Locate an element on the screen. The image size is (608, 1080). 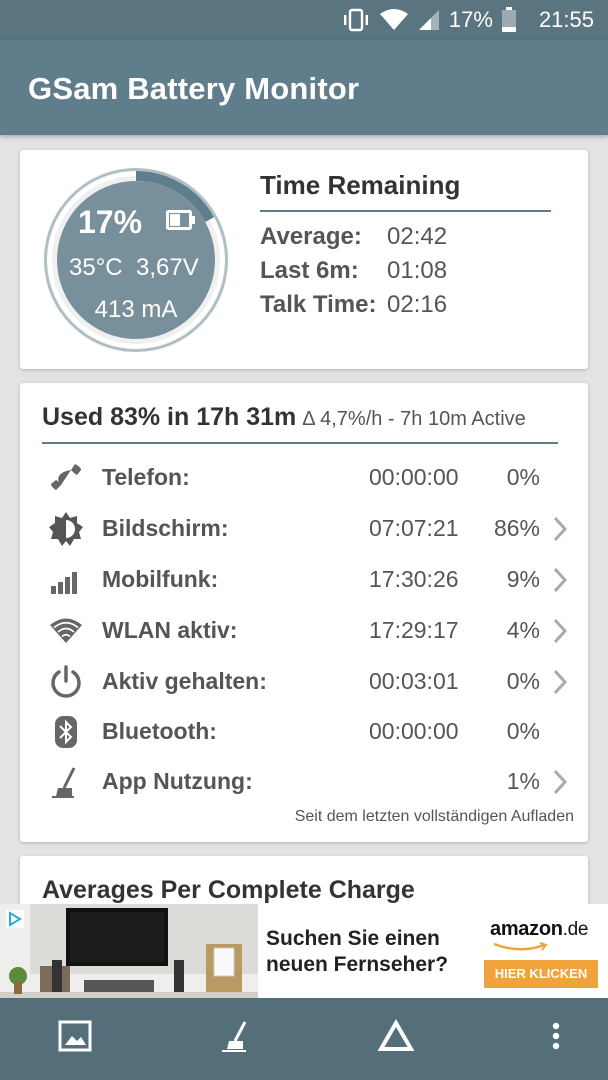
signal-icon is located at coordinates (429, 20).